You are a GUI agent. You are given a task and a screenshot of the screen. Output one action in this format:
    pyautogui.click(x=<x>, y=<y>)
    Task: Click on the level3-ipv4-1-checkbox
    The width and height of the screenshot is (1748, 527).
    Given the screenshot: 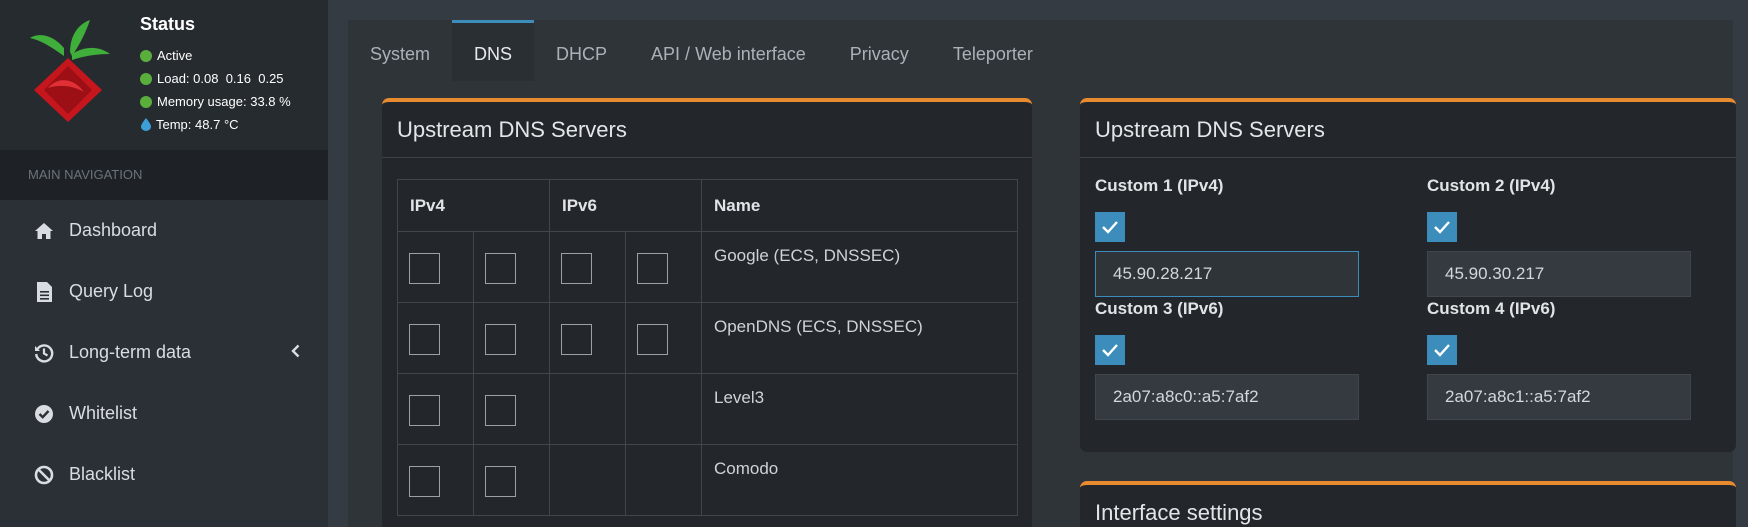 What is the action you would take?
    pyautogui.click(x=424, y=410)
    